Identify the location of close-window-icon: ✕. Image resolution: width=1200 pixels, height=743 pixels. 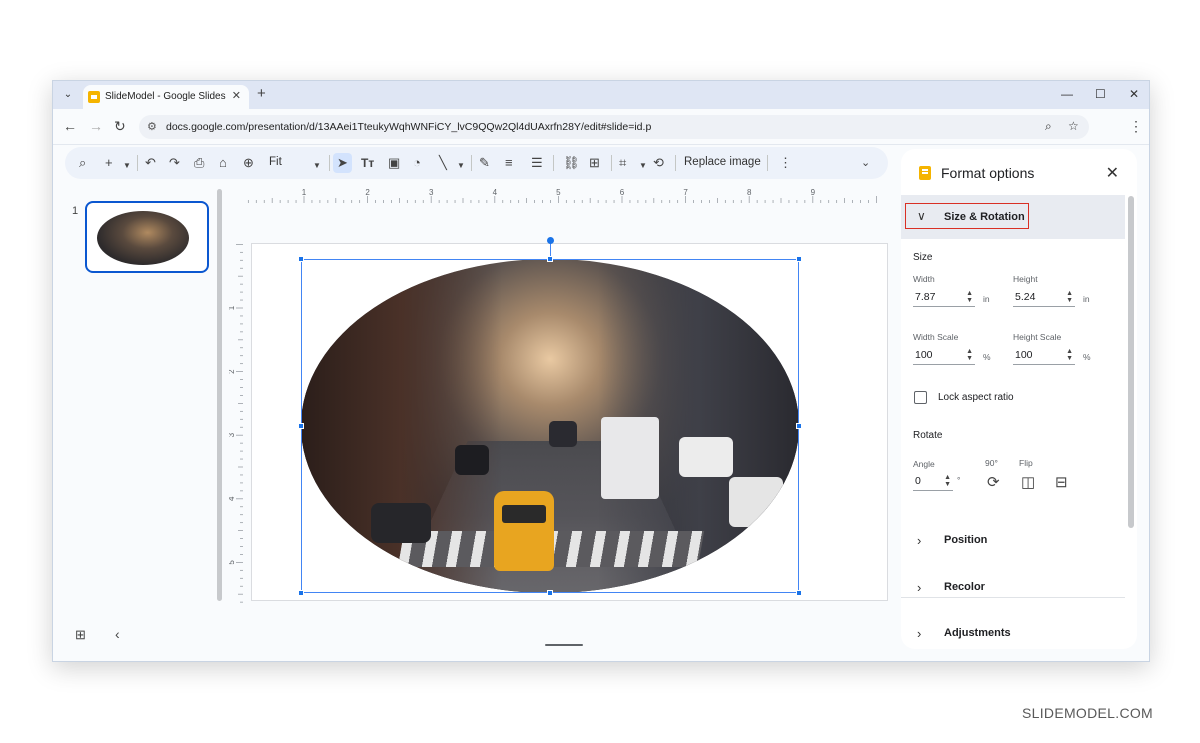
(1134, 94).